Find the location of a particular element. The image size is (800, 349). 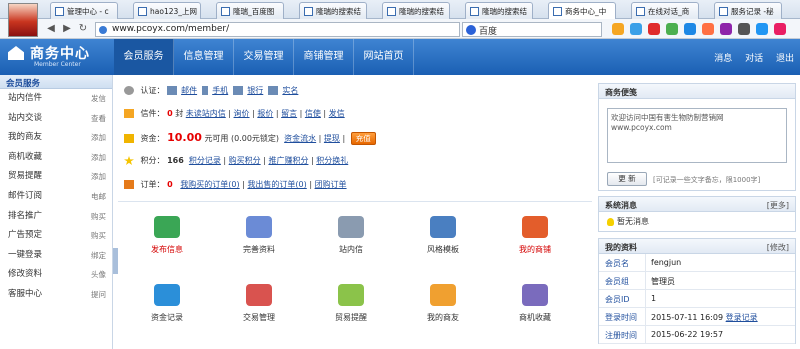

reminder-icon is located at coordinates (351, 295).